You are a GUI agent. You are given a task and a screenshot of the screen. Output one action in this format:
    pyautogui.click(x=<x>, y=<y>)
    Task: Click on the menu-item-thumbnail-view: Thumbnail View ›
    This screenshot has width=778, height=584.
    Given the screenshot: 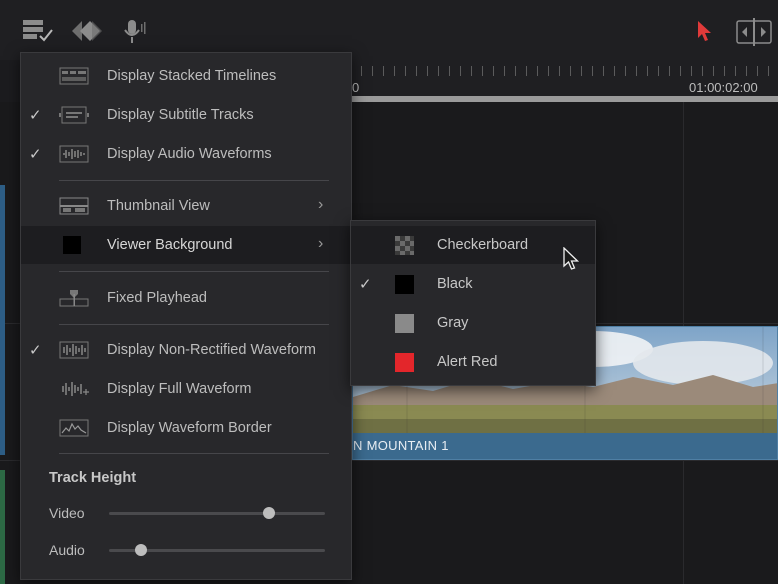 What is the action you would take?
    pyautogui.click(x=186, y=206)
    